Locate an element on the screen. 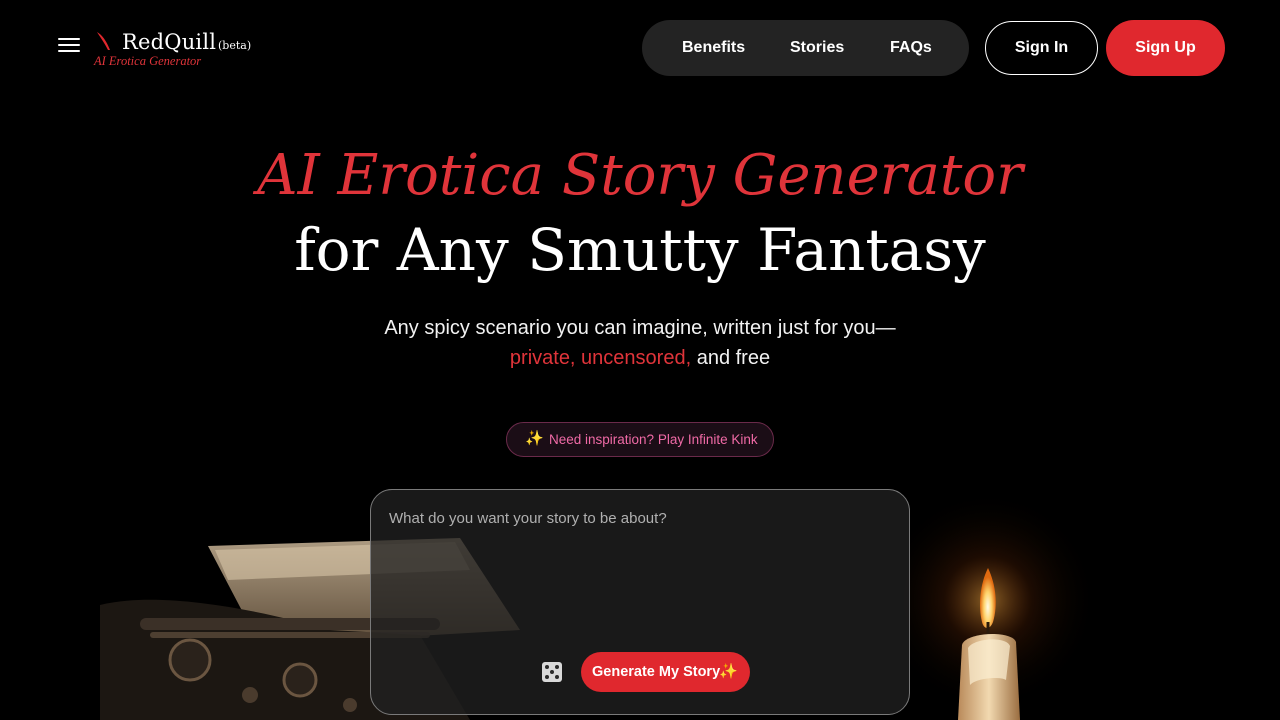 Image resolution: width=1280 pixels, height=720 pixels. story-prompt-box: Generate My Story ✨ is located at coordinates (640, 602).